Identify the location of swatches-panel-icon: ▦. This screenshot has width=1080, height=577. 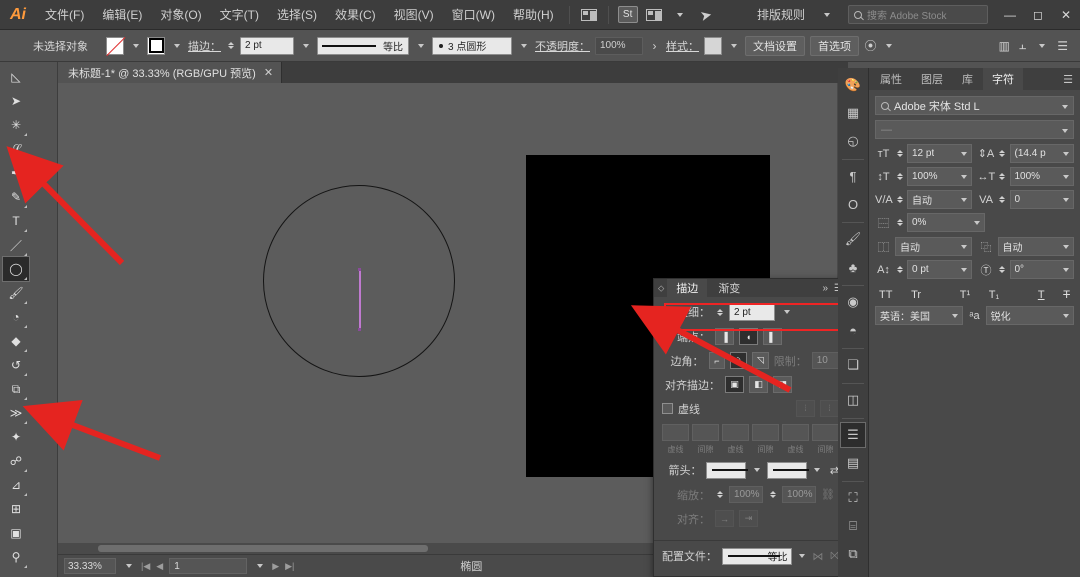
(853, 113).